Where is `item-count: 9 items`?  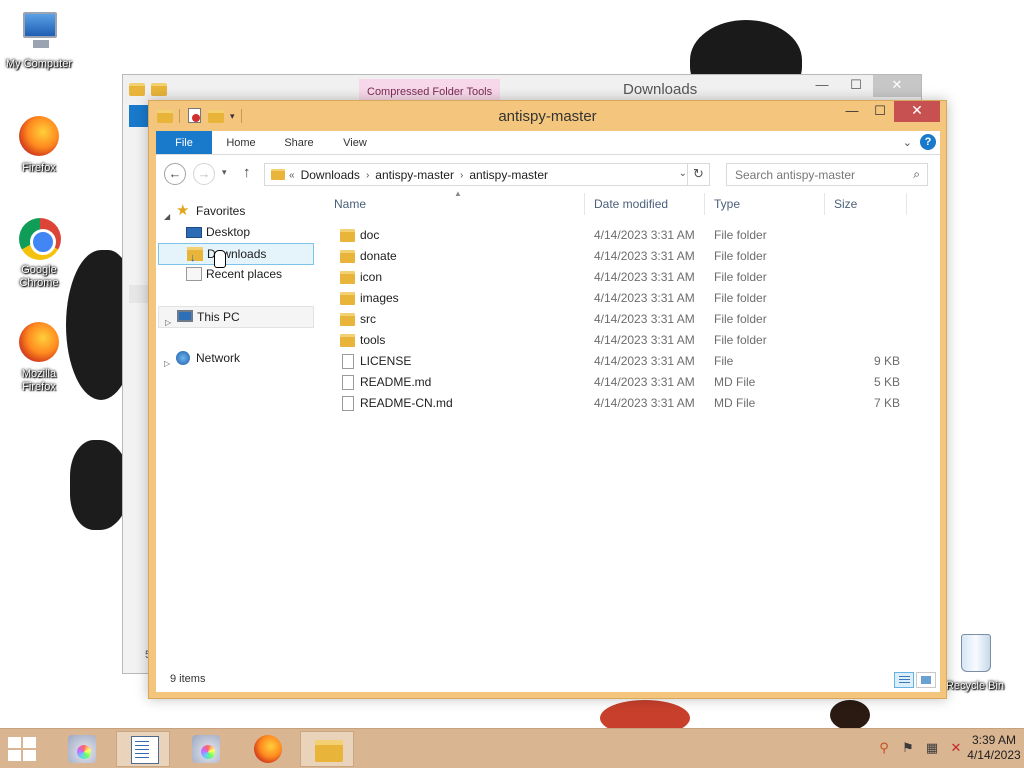
item-count: 9 items is located at coordinates (188, 679).